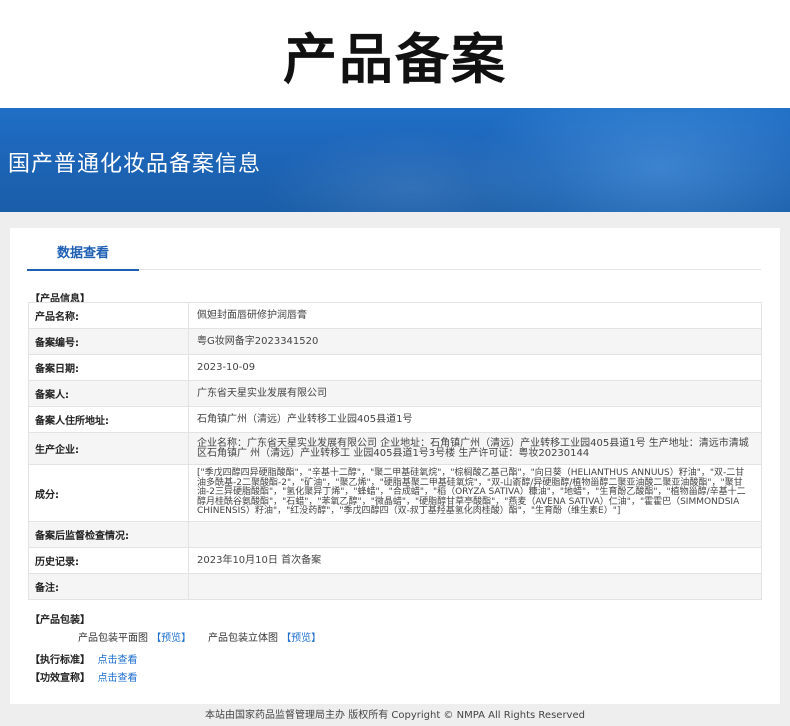 Image resolution: width=790 pixels, height=726 pixels. Describe the element at coordinates (475, 560) in the screenshot. I see `row-value-history: 2023年10月10日 首次备案` at that location.